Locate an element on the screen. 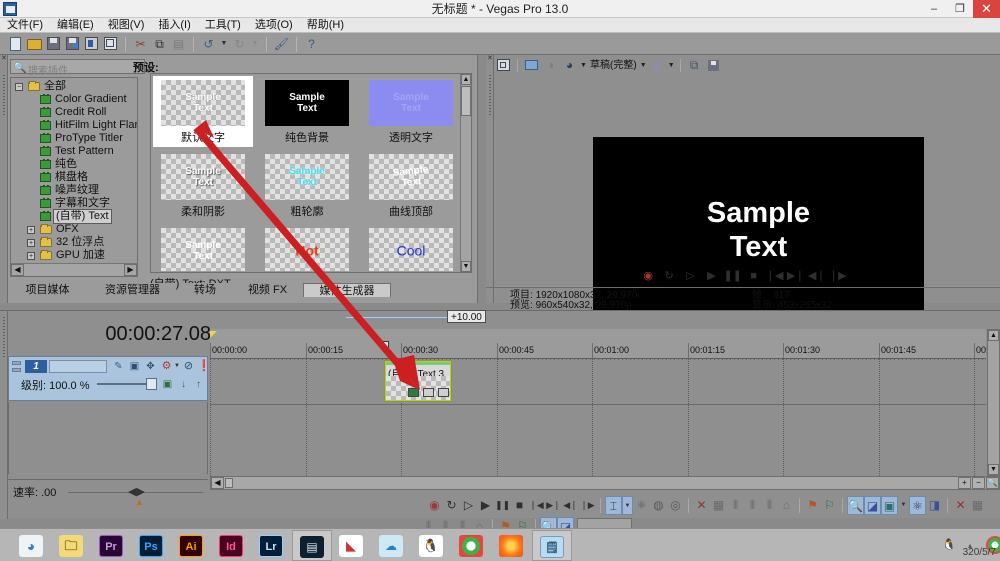  split-event-button: ⫴ is located at coordinates (752, 505).